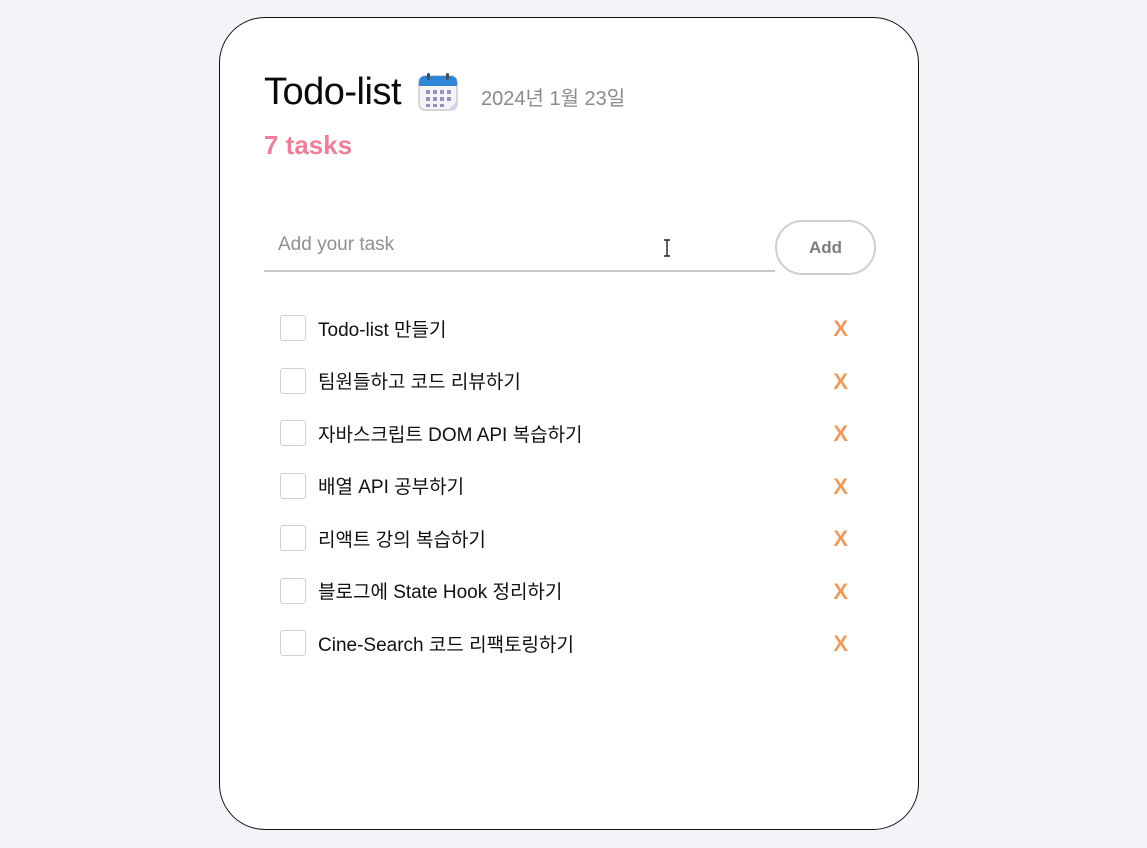  What do you see at coordinates (382, 330) in the screenshot?
I see `task-text: Todo-list 만들기` at bounding box center [382, 330].